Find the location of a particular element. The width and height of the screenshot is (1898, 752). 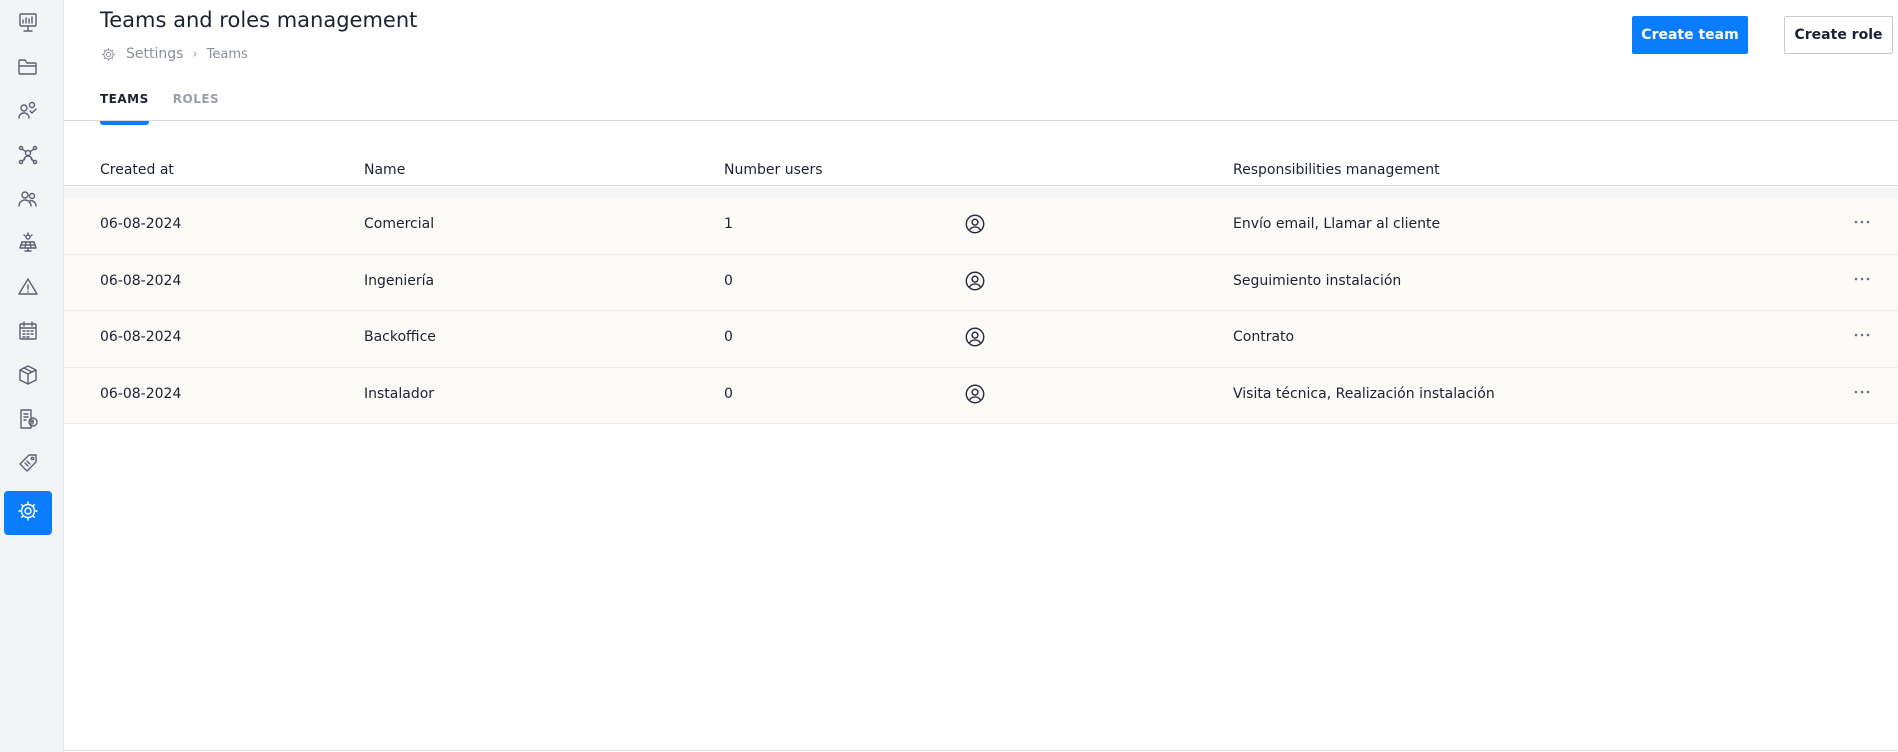

sidebar is located at coordinates (32, 376).